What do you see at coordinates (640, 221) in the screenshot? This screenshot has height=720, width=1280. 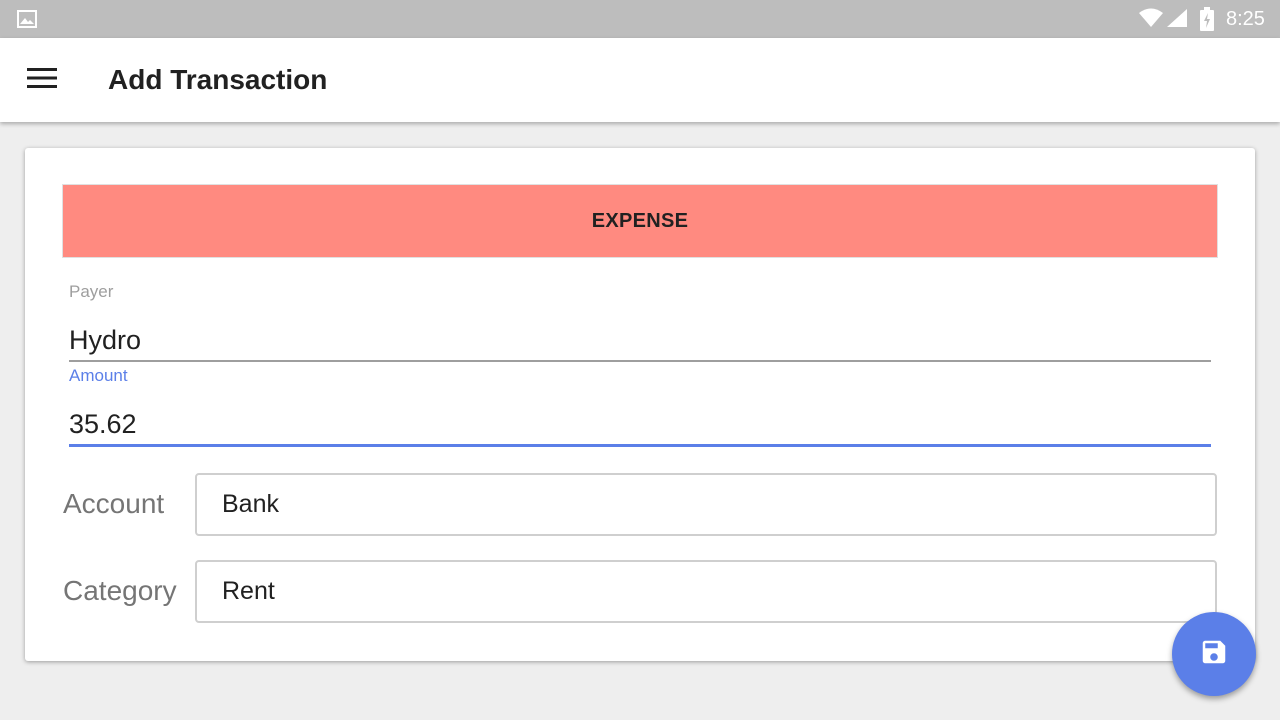 I see `transaction-type-button: EXPENSE` at bounding box center [640, 221].